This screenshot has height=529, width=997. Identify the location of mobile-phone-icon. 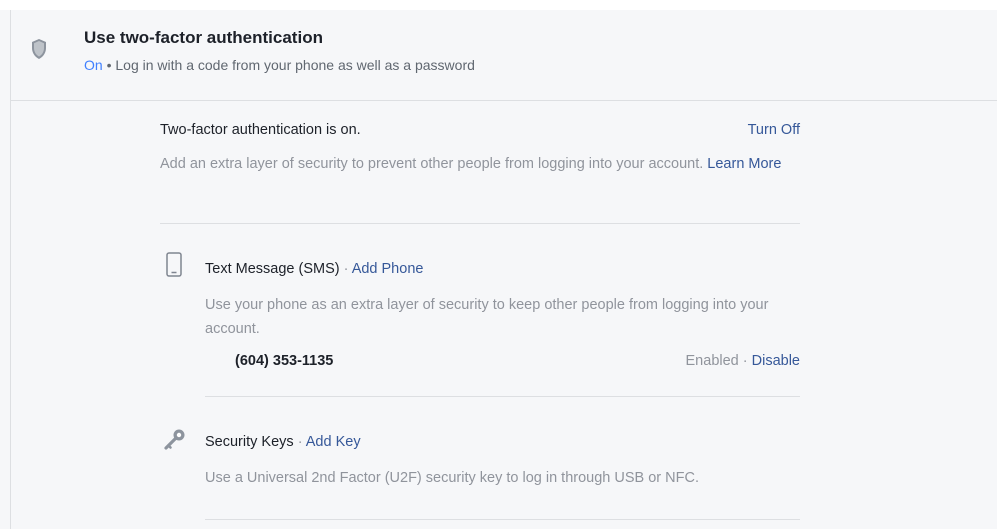
(174, 267).